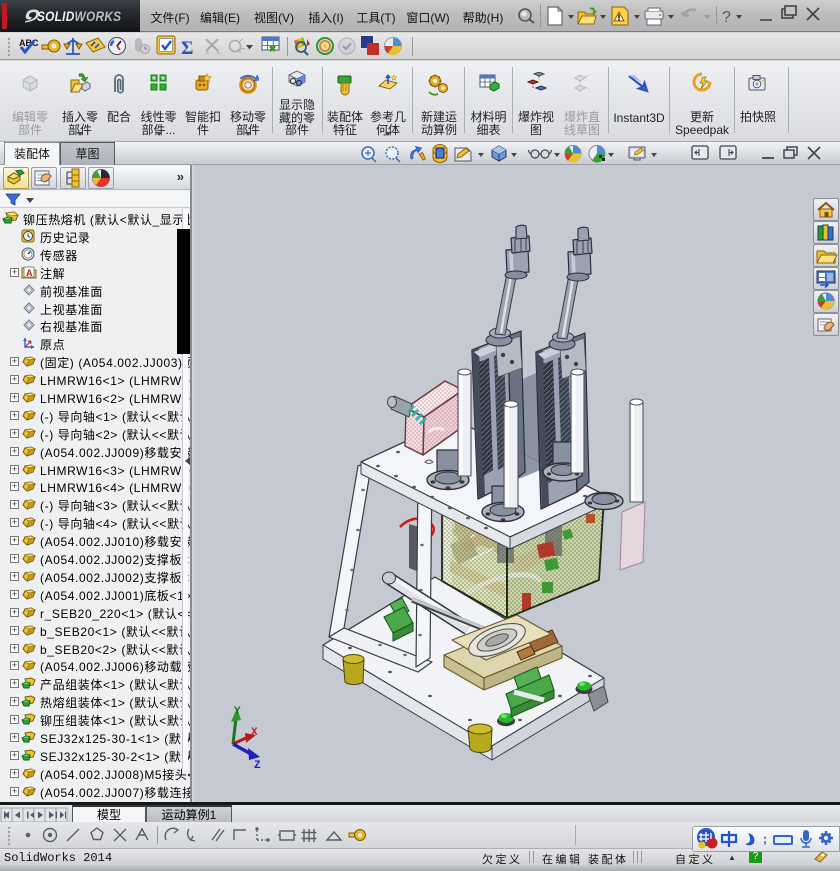 This screenshot has height=871, width=840. I want to click on svg-text: x, so click(240, 51).